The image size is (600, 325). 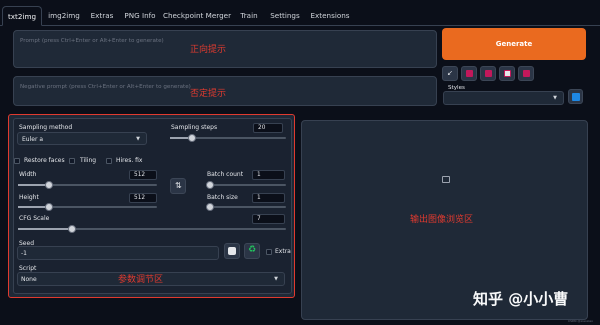 I want to click on sampling-method-select: Euler a ▼, so click(x=82, y=138).